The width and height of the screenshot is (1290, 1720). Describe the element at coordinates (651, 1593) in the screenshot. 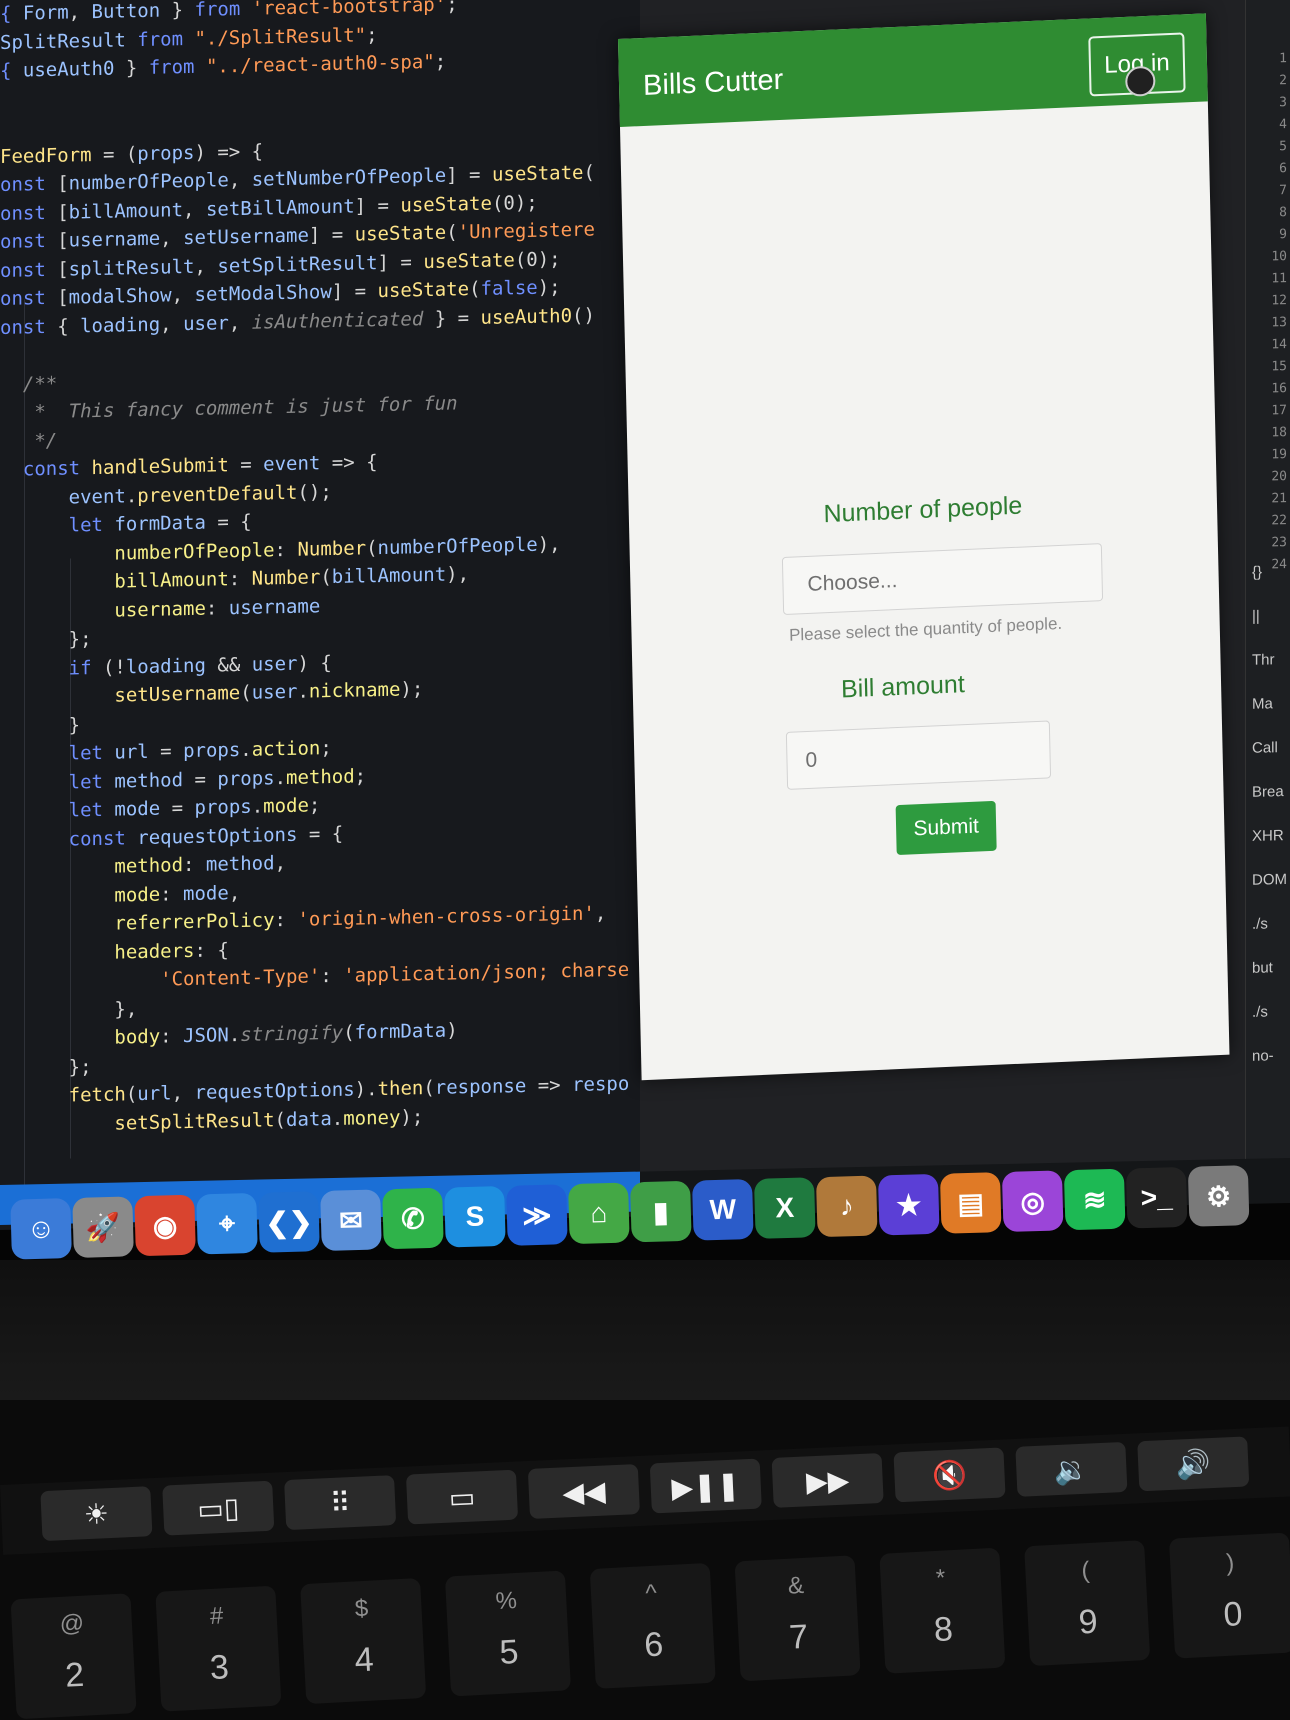

I see `key-shift-symbol: ^` at that location.